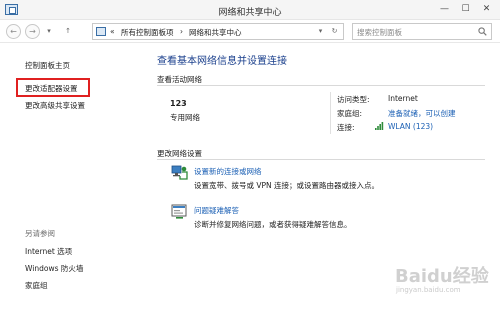 The image size is (500, 309). What do you see at coordinates (273, 224) in the screenshot?
I see `troubleshoot-description: 诊断并修复网络问题，或者获得疑难解答信息。` at bounding box center [273, 224].